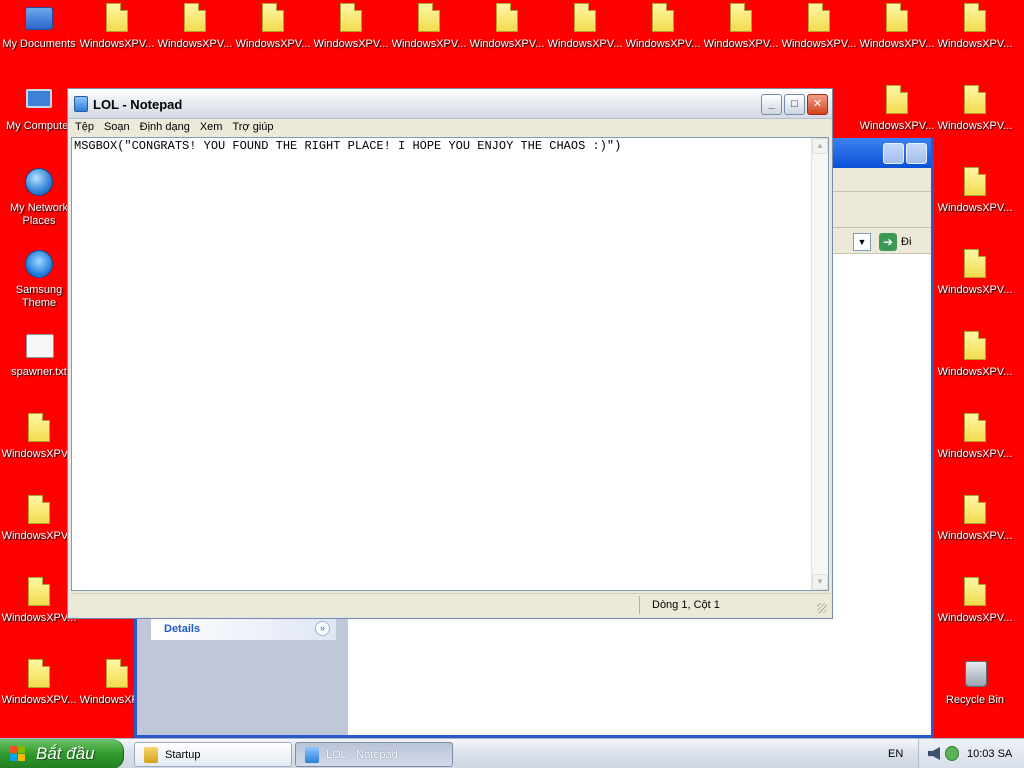 The height and width of the screenshot is (768, 1024). I want to click on menu-edit: Soạn, so click(117, 128).